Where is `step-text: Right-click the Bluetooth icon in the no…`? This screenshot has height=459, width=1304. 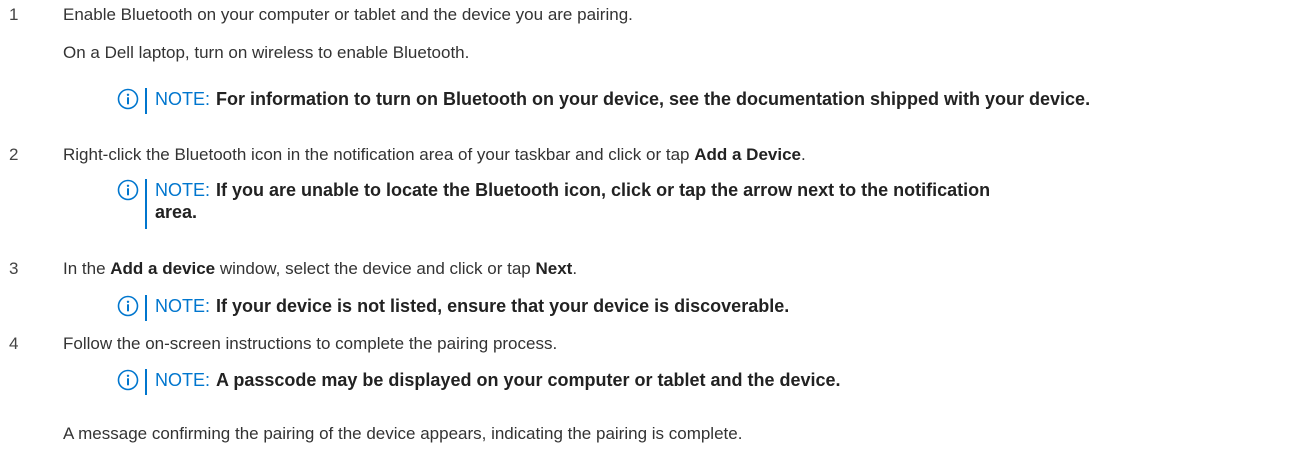 step-text: Right-click the Bluetooth icon in the no… is located at coordinates (434, 154).